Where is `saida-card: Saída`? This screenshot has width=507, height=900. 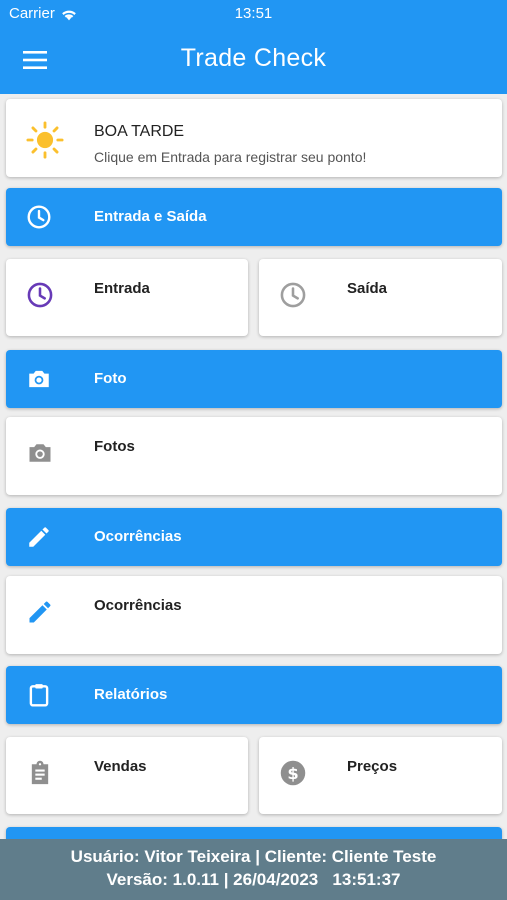
saida-card: Saída is located at coordinates (380, 297).